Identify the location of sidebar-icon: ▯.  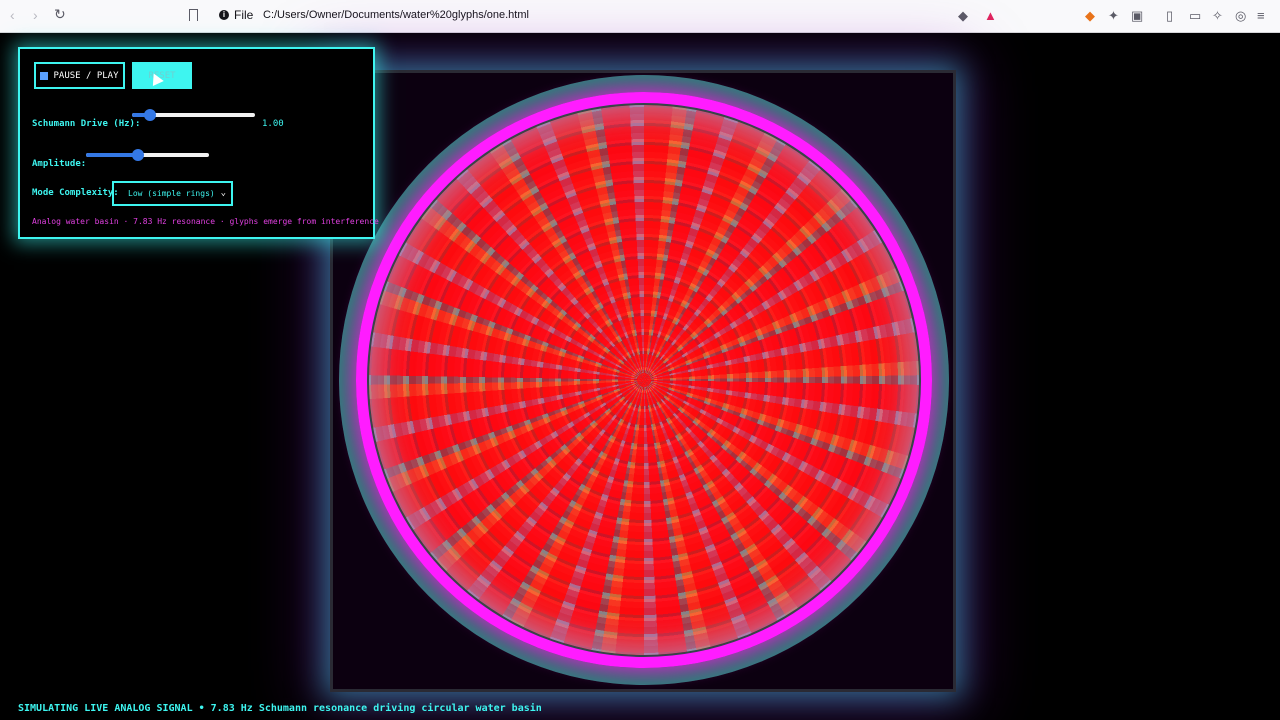
(1169, 16).